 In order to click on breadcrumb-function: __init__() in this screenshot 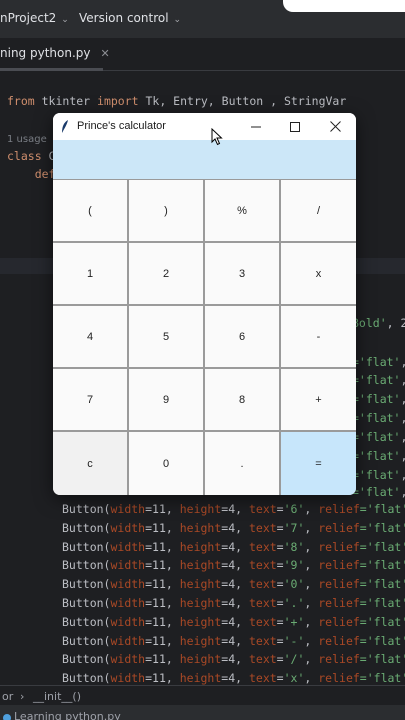, I will do `click(57, 696)`.